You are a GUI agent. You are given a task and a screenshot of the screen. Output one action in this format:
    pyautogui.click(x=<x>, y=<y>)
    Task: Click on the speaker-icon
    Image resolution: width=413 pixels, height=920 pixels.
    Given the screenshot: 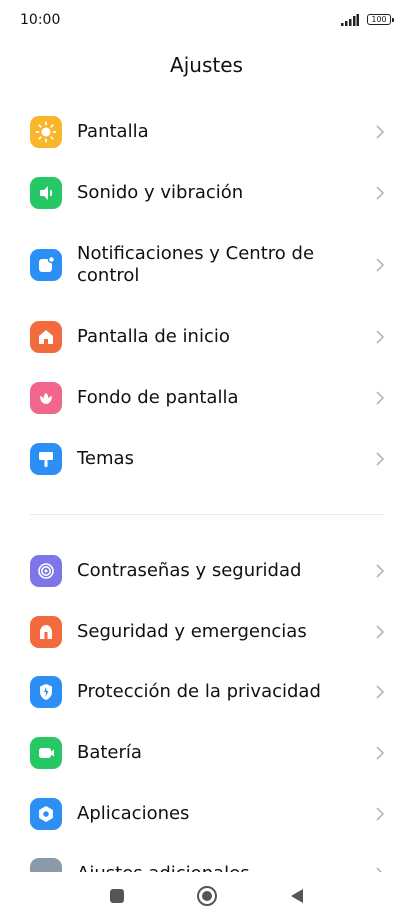 What is the action you would take?
    pyautogui.click(x=46, y=193)
    